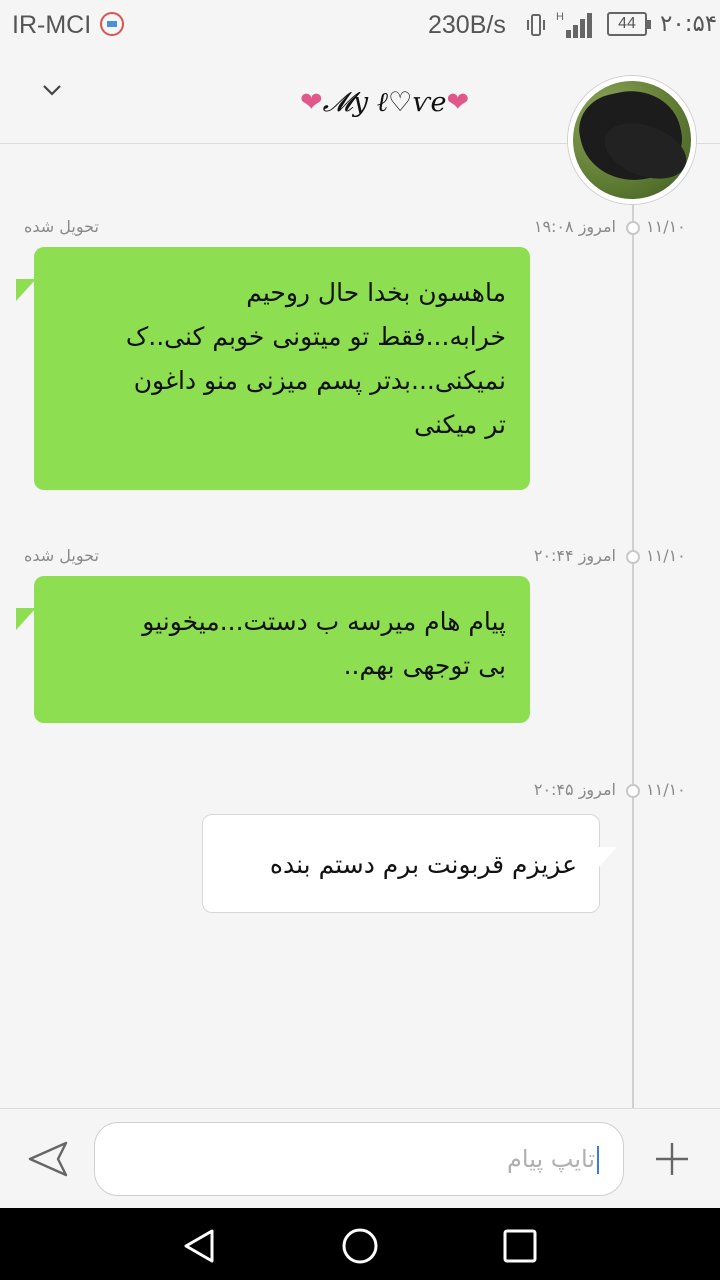 The width and height of the screenshot is (720, 1280). Describe the element at coordinates (384, 102) in the screenshot. I see `contact-name-text: 𝓜y ℓ♡ѵe` at that location.